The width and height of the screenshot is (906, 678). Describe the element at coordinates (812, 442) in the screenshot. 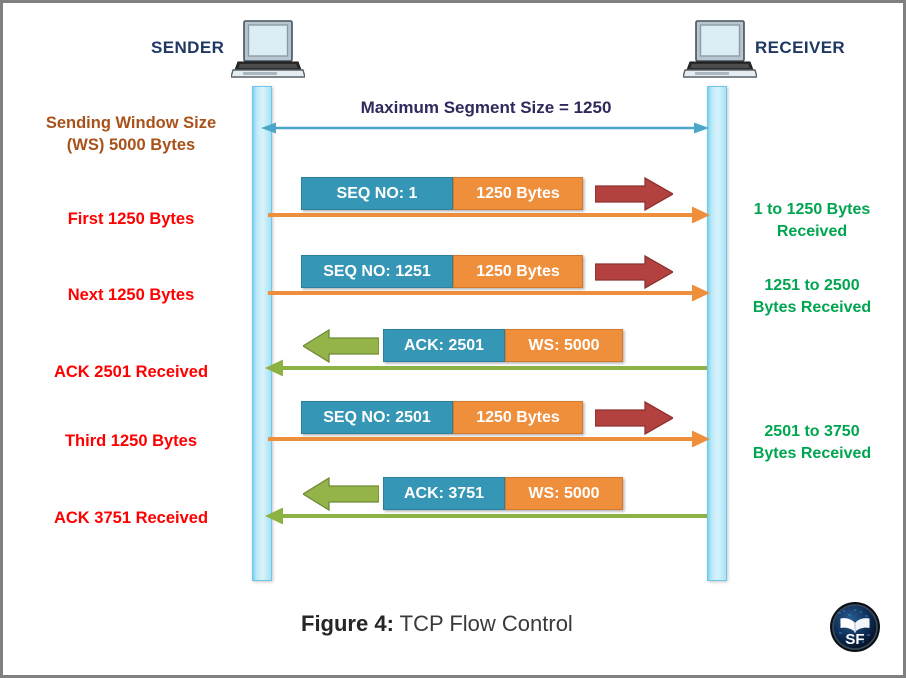

I see `right-label-2501-to-3750: 2501 to 3750 Bytes Received` at that location.